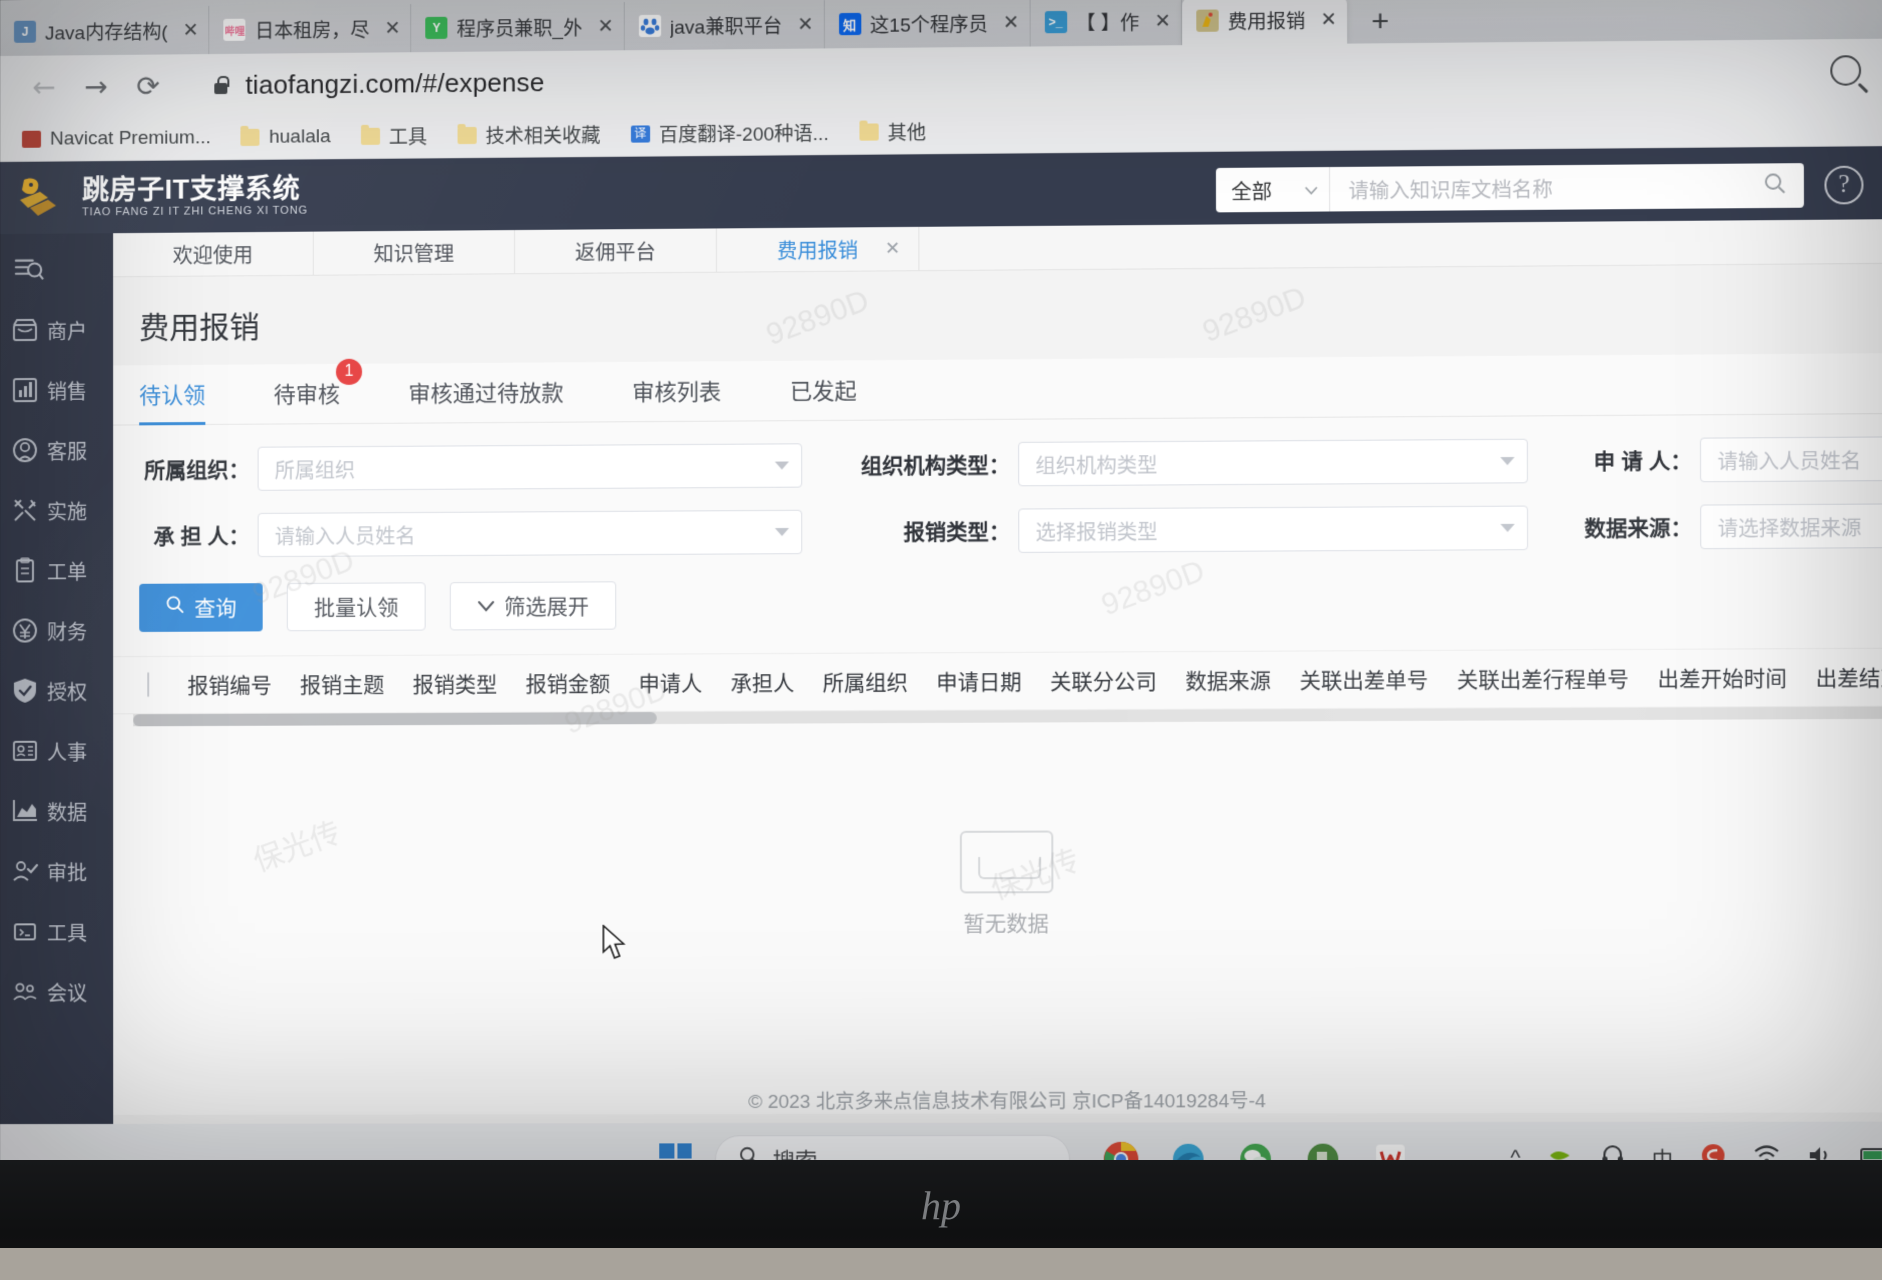 This screenshot has height=1280, width=1882. Describe the element at coordinates (675, 1149) in the screenshot. I see `start-button` at that location.